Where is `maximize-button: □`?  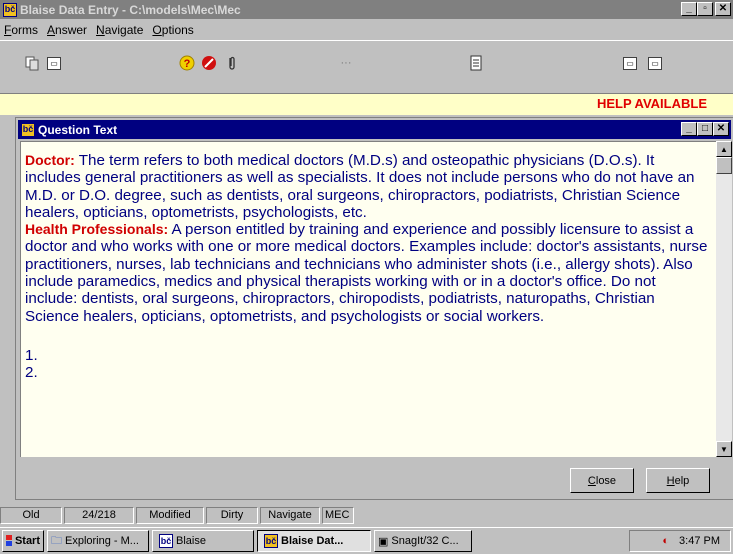 maximize-button: □ is located at coordinates (705, 129).